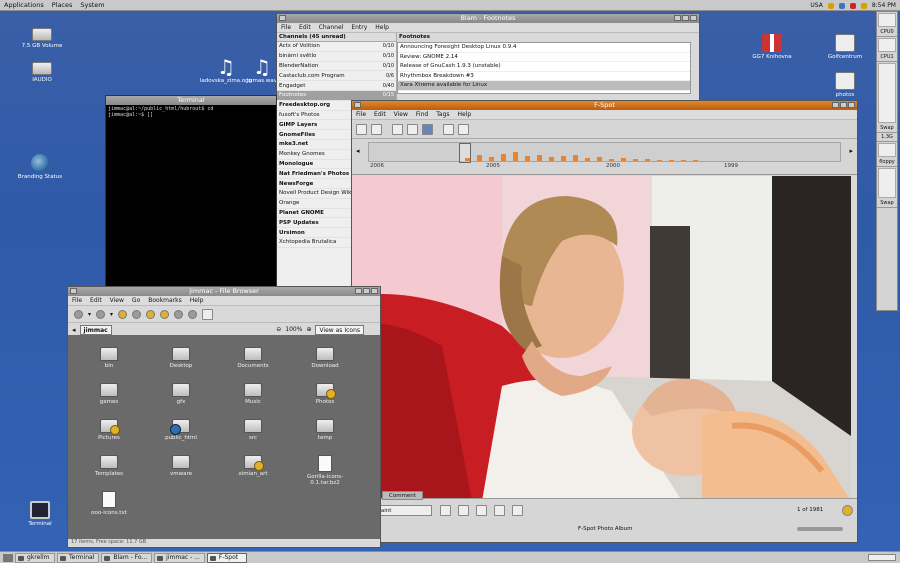 This screenshot has width=900, height=563. What do you see at coordinates (442, 114) in the screenshot?
I see `fspot-menu-tags: Tags` at bounding box center [442, 114].